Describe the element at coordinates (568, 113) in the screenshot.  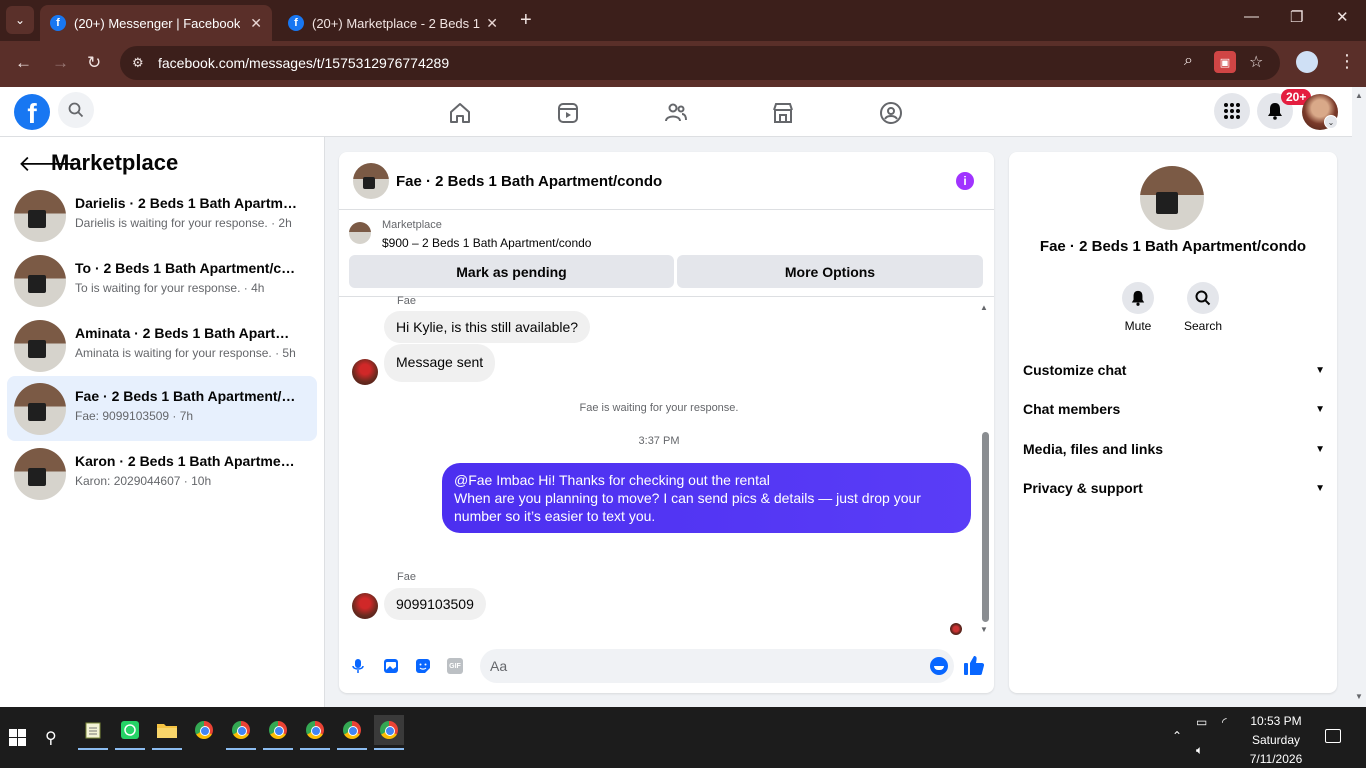
I see `video-icon` at that location.